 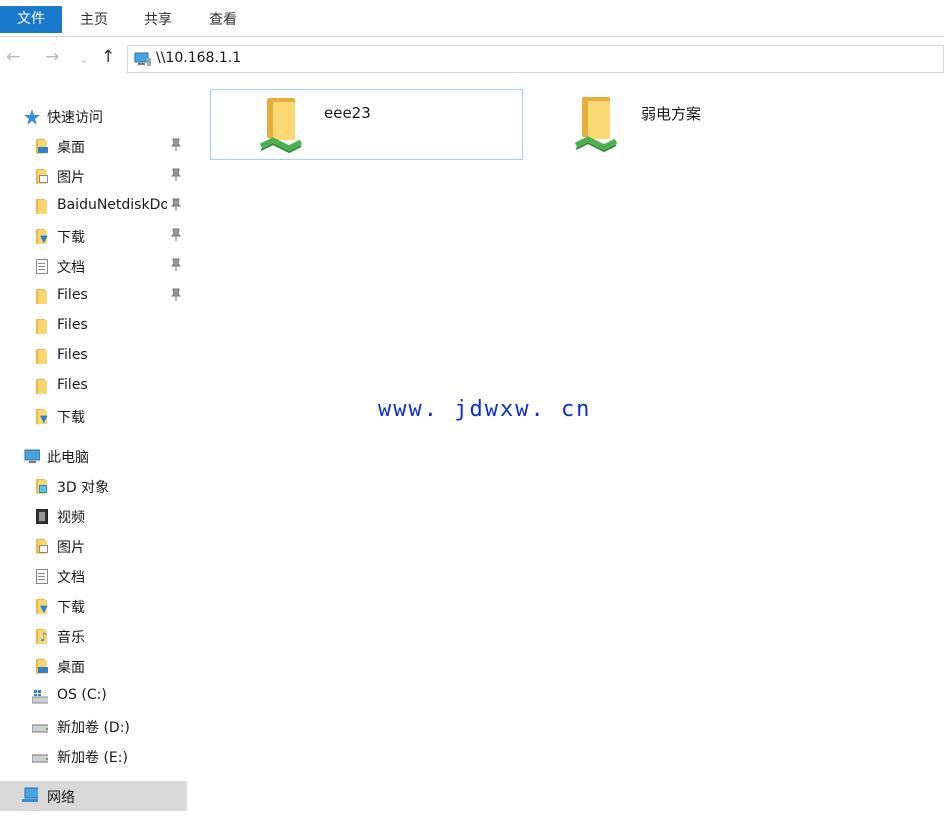 What do you see at coordinates (61, 798) in the screenshot?
I see `sidebar-label: 网络` at bounding box center [61, 798].